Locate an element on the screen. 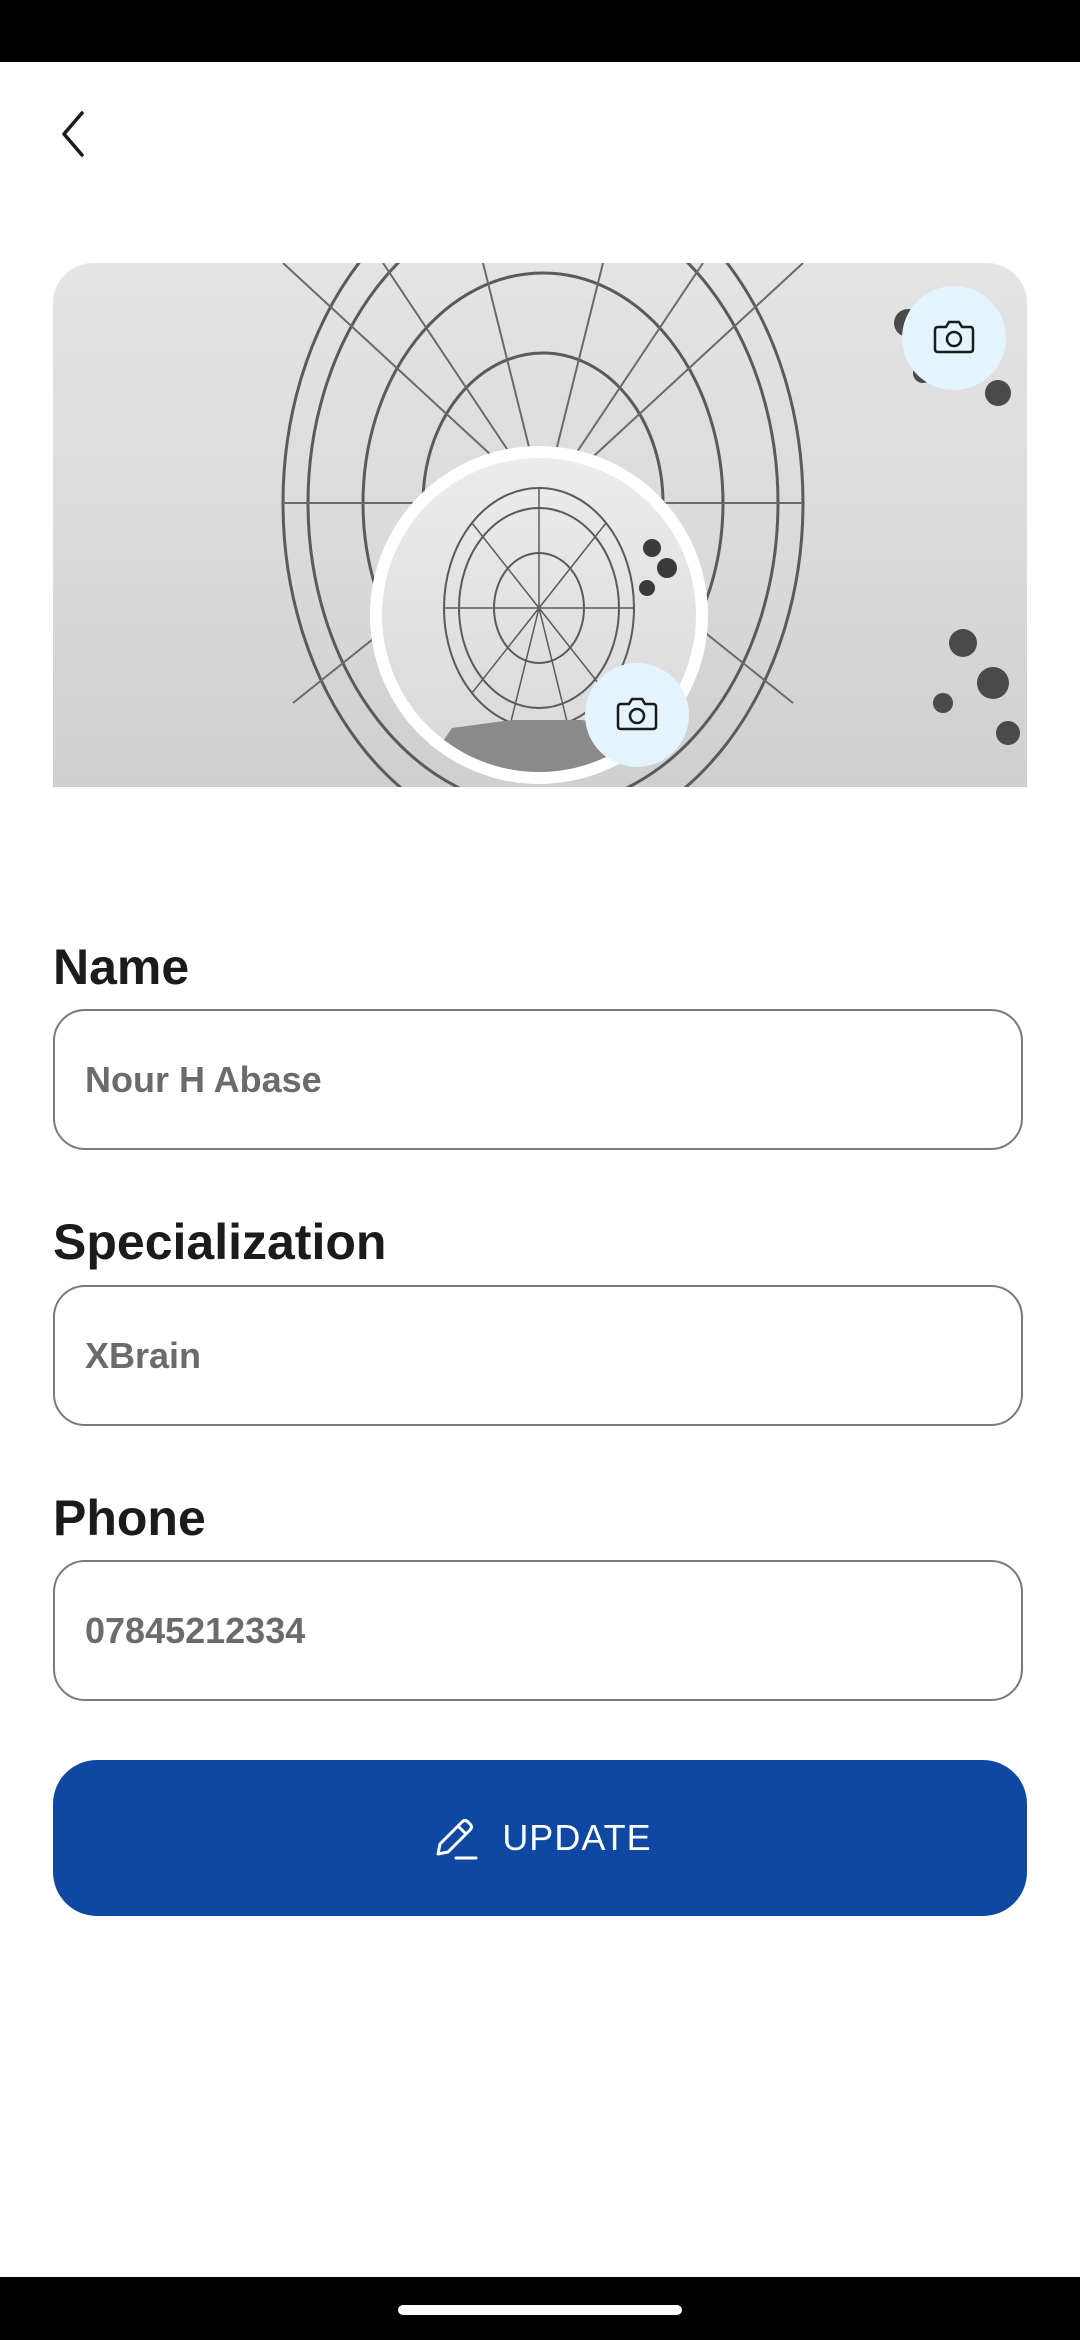 The image size is (1080, 2340). update-button-label: UPDATE is located at coordinates (577, 1837).